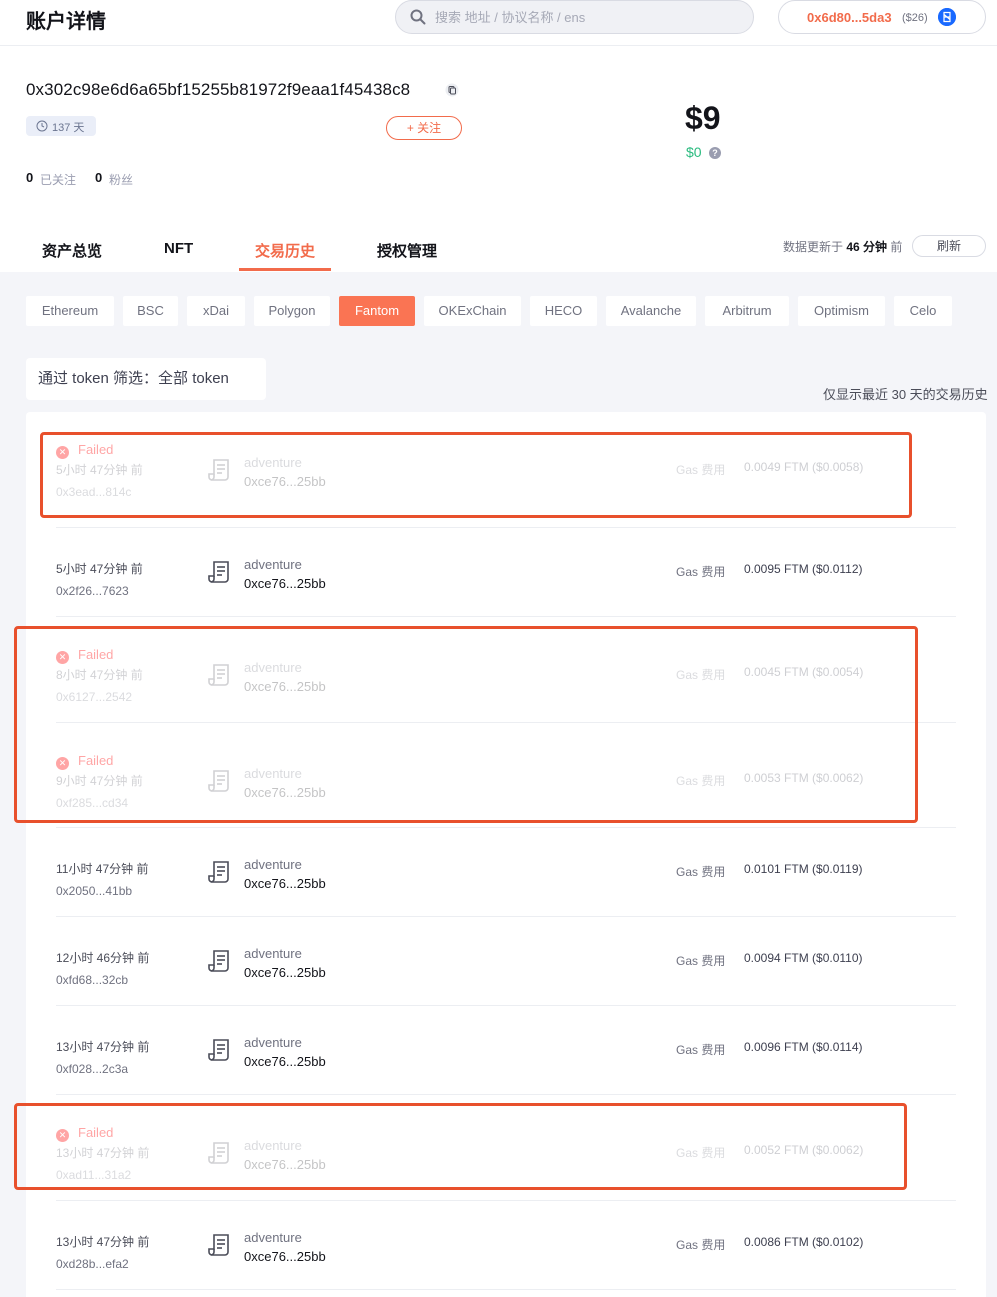 The height and width of the screenshot is (1297, 997). Describe the element at coordinates (563, 311) in the screenshot. I see `chain-tab-heco: HECO` at that location.